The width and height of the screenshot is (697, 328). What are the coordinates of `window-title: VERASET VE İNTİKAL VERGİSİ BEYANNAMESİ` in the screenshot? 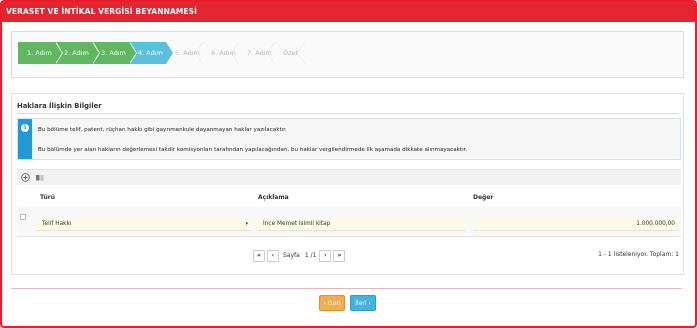 It's located at (348, 12).